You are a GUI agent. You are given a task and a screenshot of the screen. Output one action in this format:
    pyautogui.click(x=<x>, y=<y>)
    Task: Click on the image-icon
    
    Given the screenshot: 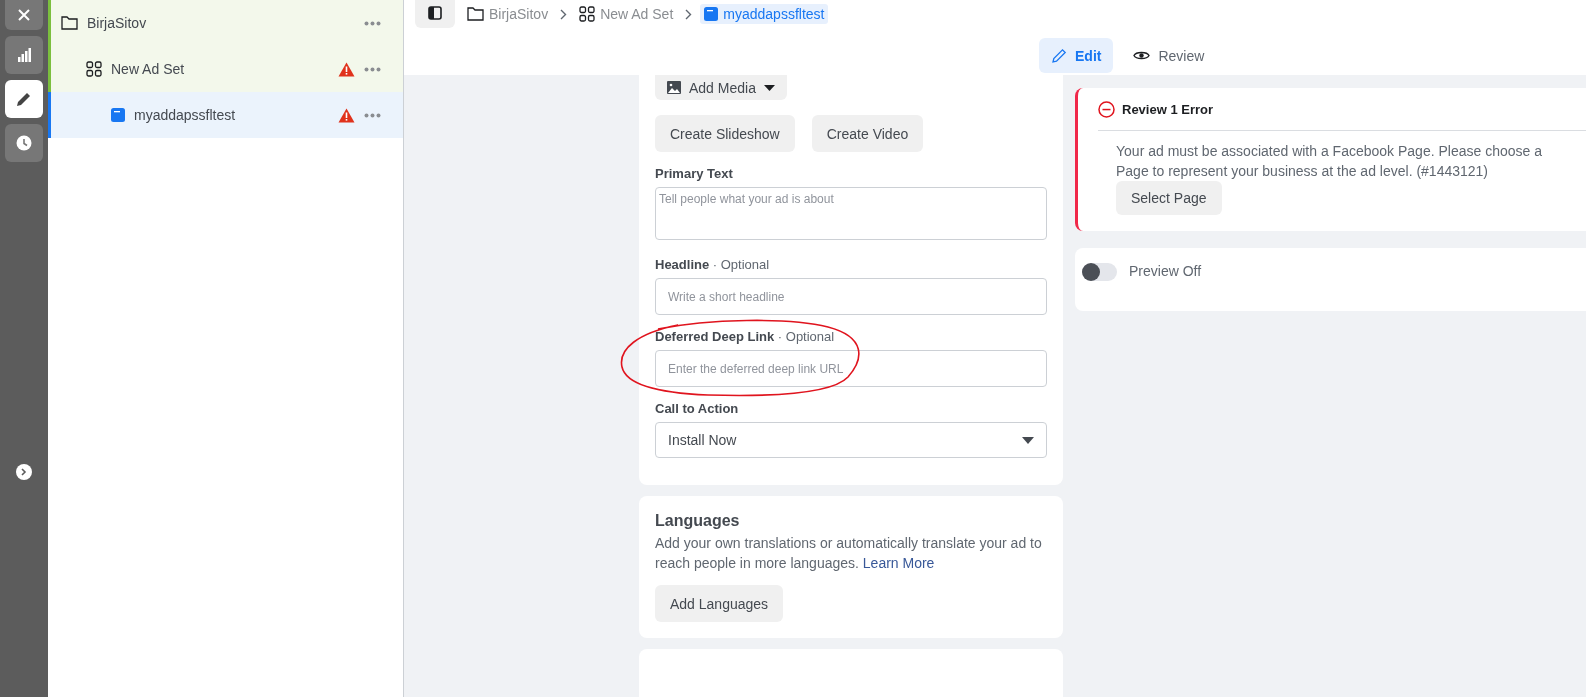 What is the action you would take?
    pyautogui.click(x=674, y=87)
    